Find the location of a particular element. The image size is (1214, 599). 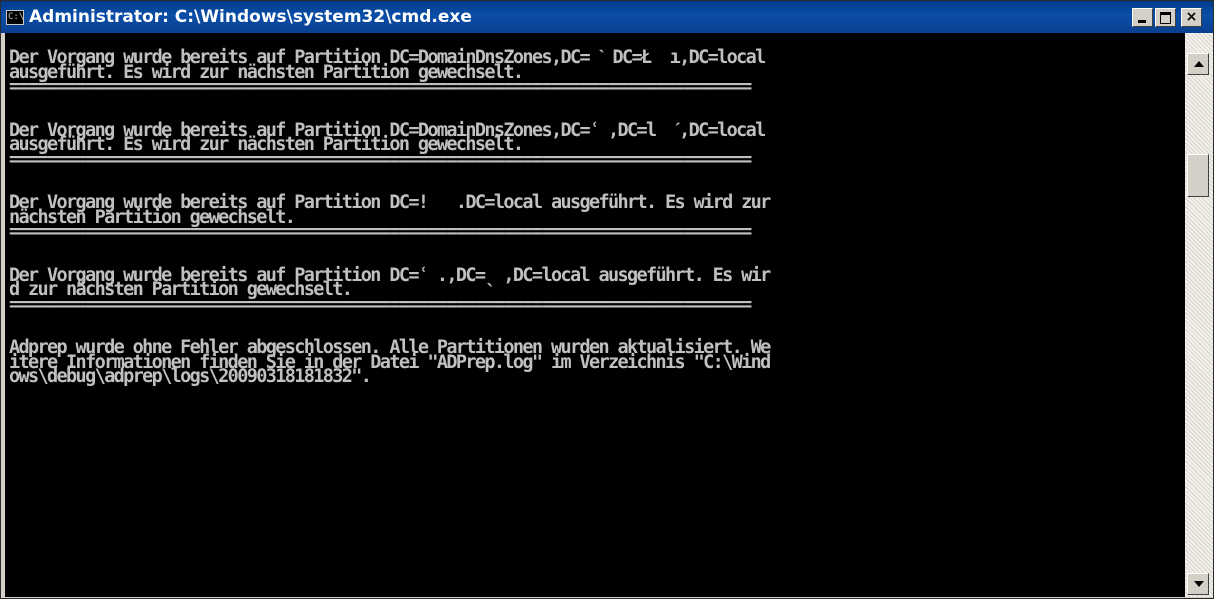

vertical-scrollbar is located at coordinates (1199, 315).